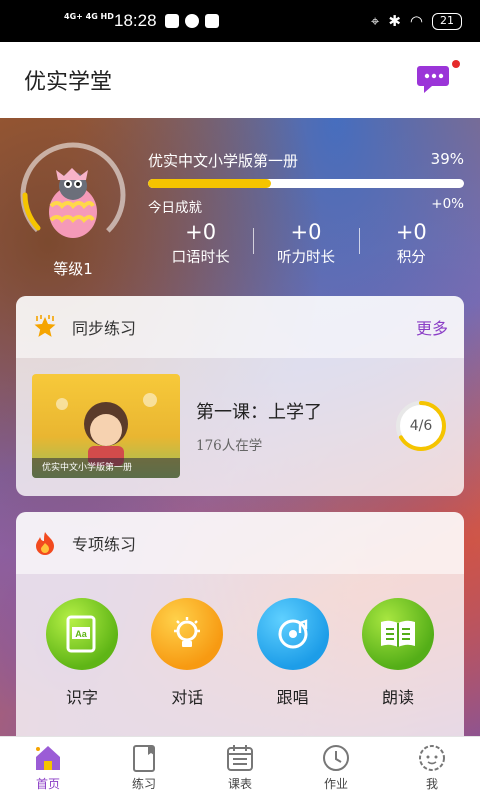 This screenshot has width=480, height=800. What do you see at coordinates (394, 21) in the screenshot?
I see `bluetooth-icon: ✱` at bounding box center [394, 21].